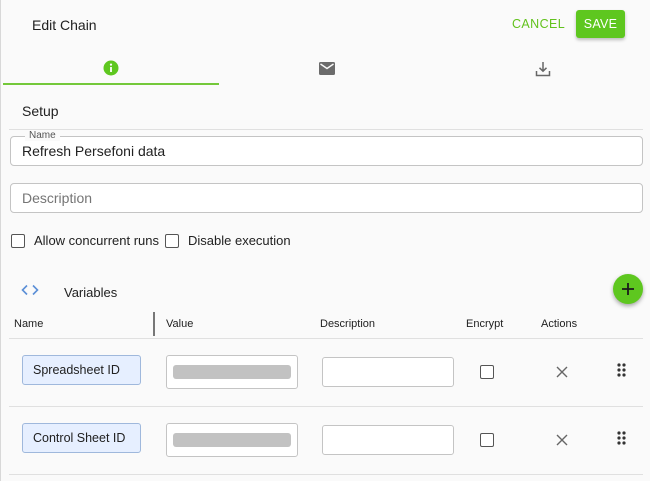  I want to click on column-header-value: Value, so click(180, 324).